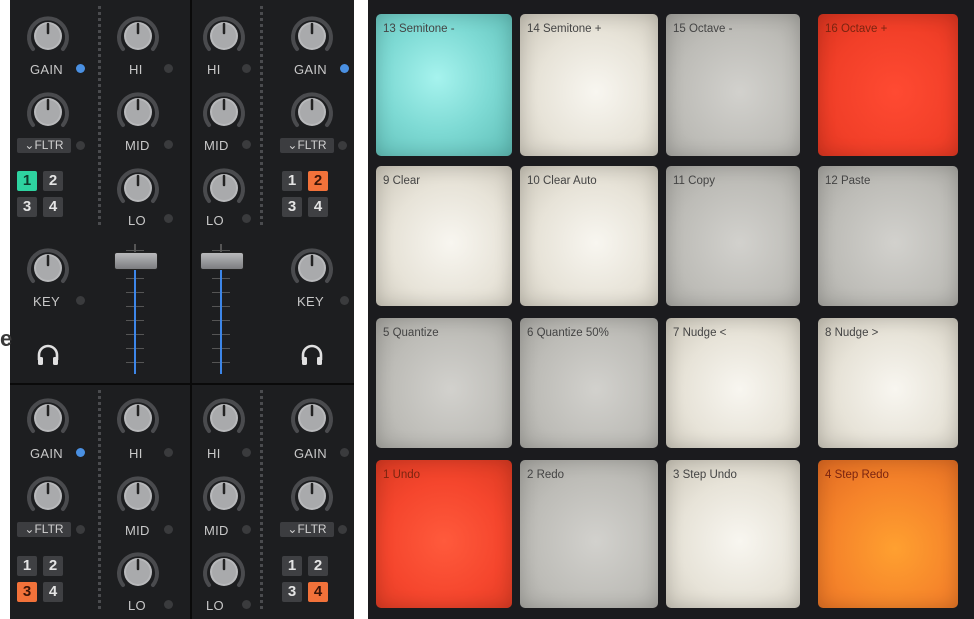 The width and height of the screenshot is (974, 619). Describe the element at coordinates (168, 68) in the screenshot. I see `hi-indicator-a` at that location.